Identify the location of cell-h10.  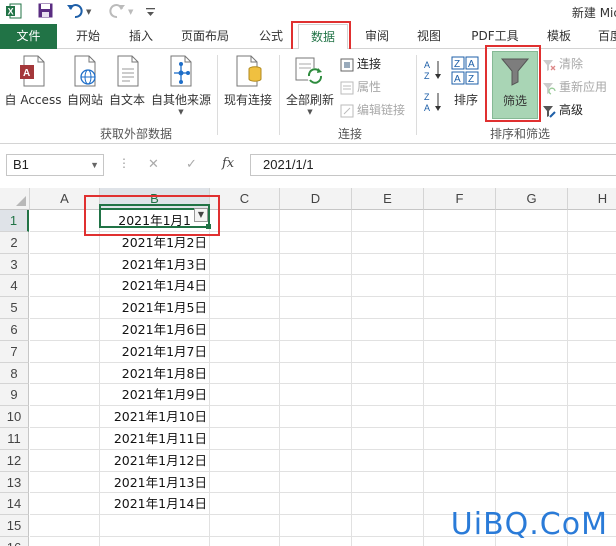
(592, 417).